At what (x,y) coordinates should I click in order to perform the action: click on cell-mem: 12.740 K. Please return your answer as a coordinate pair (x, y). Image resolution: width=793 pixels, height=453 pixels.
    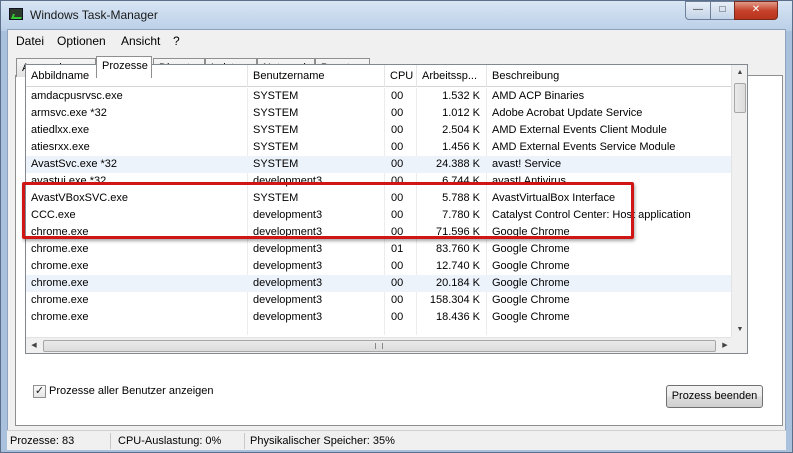
    Looking at the image, I should click on (457, 266).